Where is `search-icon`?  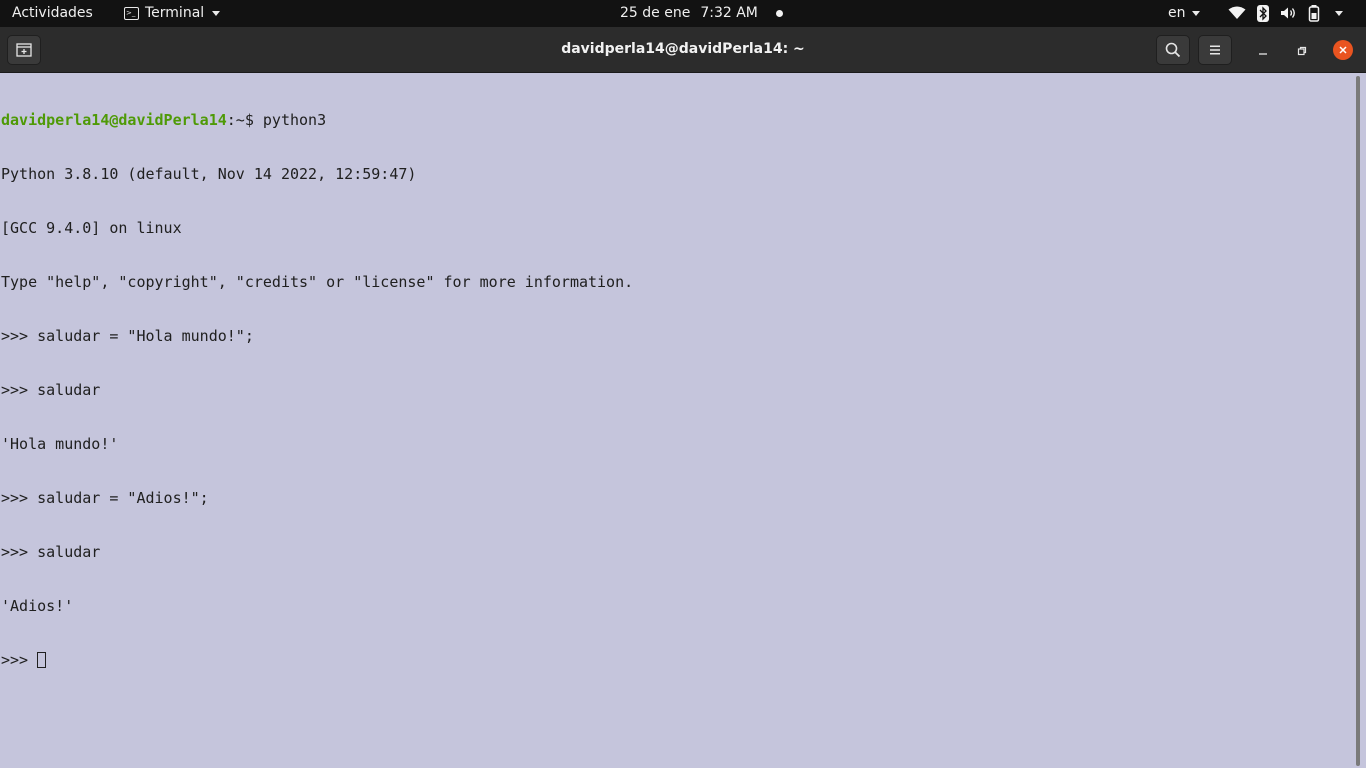
search-icon is located at coordinates (1173, 50).